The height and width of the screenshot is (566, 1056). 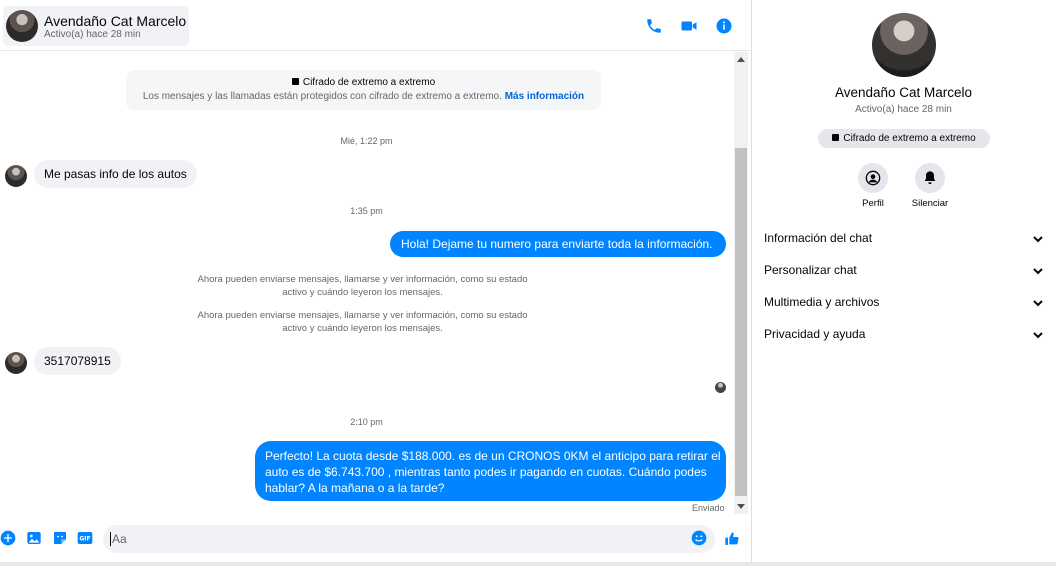 I want to click on bell-icon, so click(x=930, y=178).